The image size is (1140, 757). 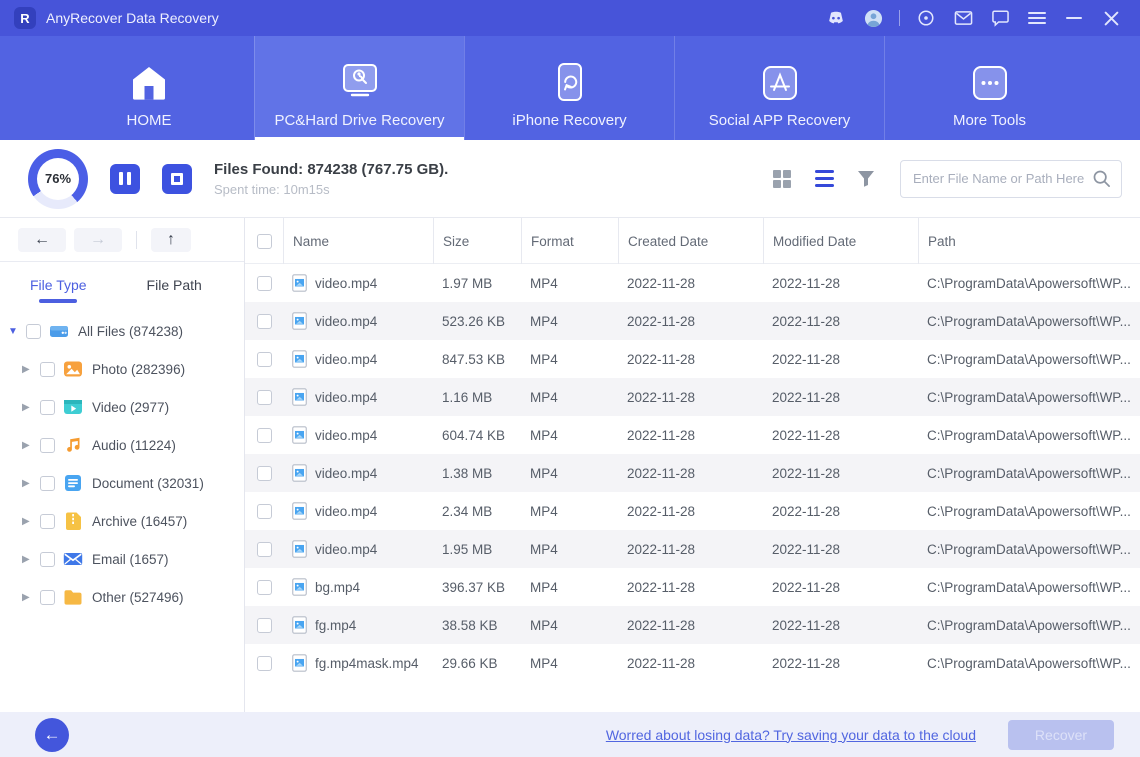 I want to click on stop-icon, so click(x=177, y=178).